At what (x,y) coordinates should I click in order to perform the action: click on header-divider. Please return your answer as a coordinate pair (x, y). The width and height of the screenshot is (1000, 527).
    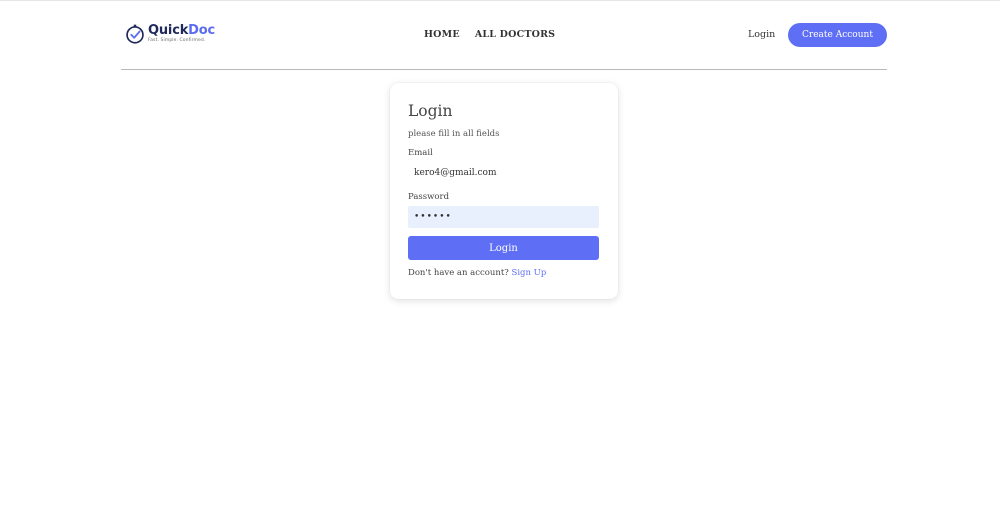
    Looking at the image, I should click on (504, 69).